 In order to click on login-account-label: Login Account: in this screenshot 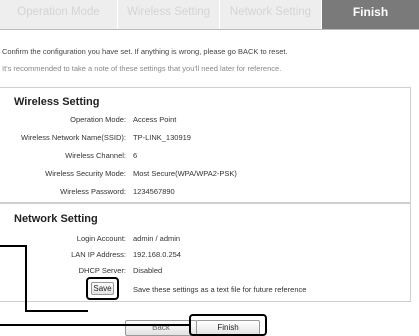, I will do `click(101, 238)`.